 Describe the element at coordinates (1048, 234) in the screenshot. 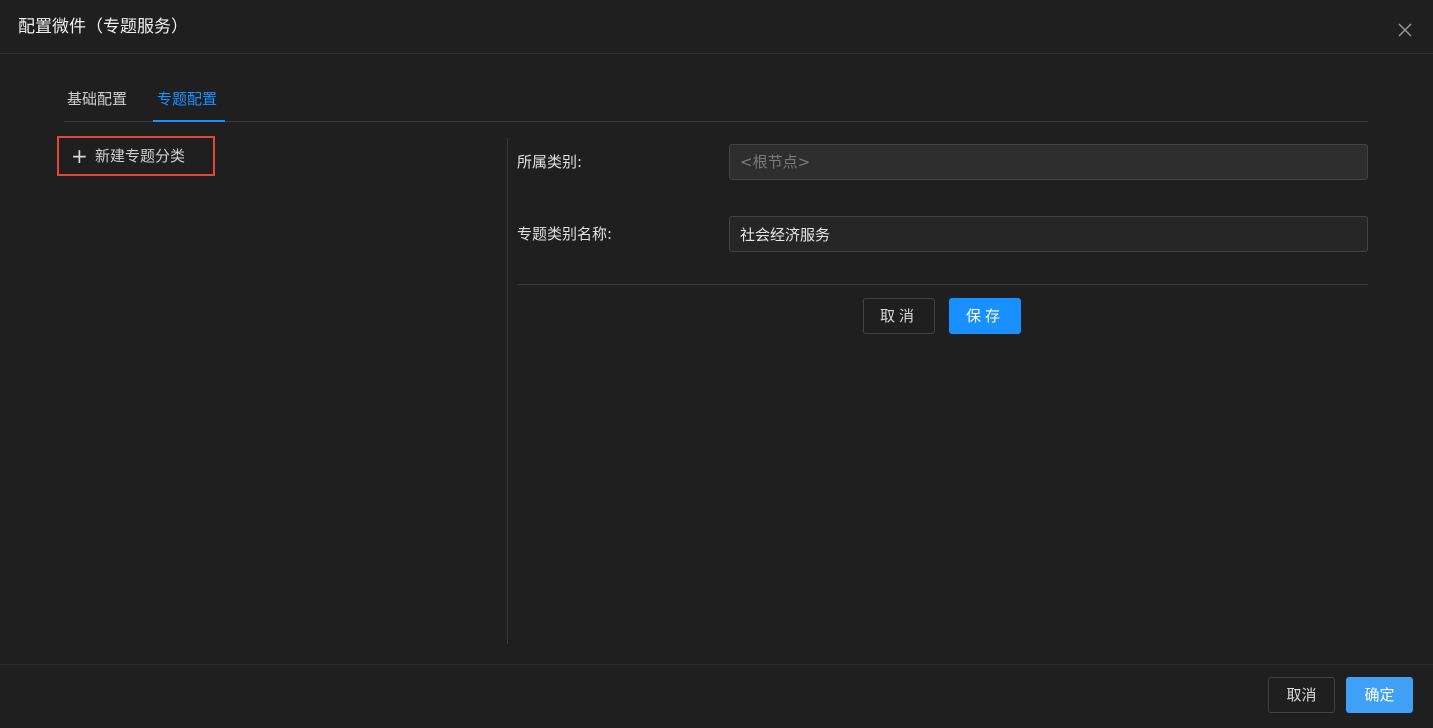

I see `category-name-field` at that location.